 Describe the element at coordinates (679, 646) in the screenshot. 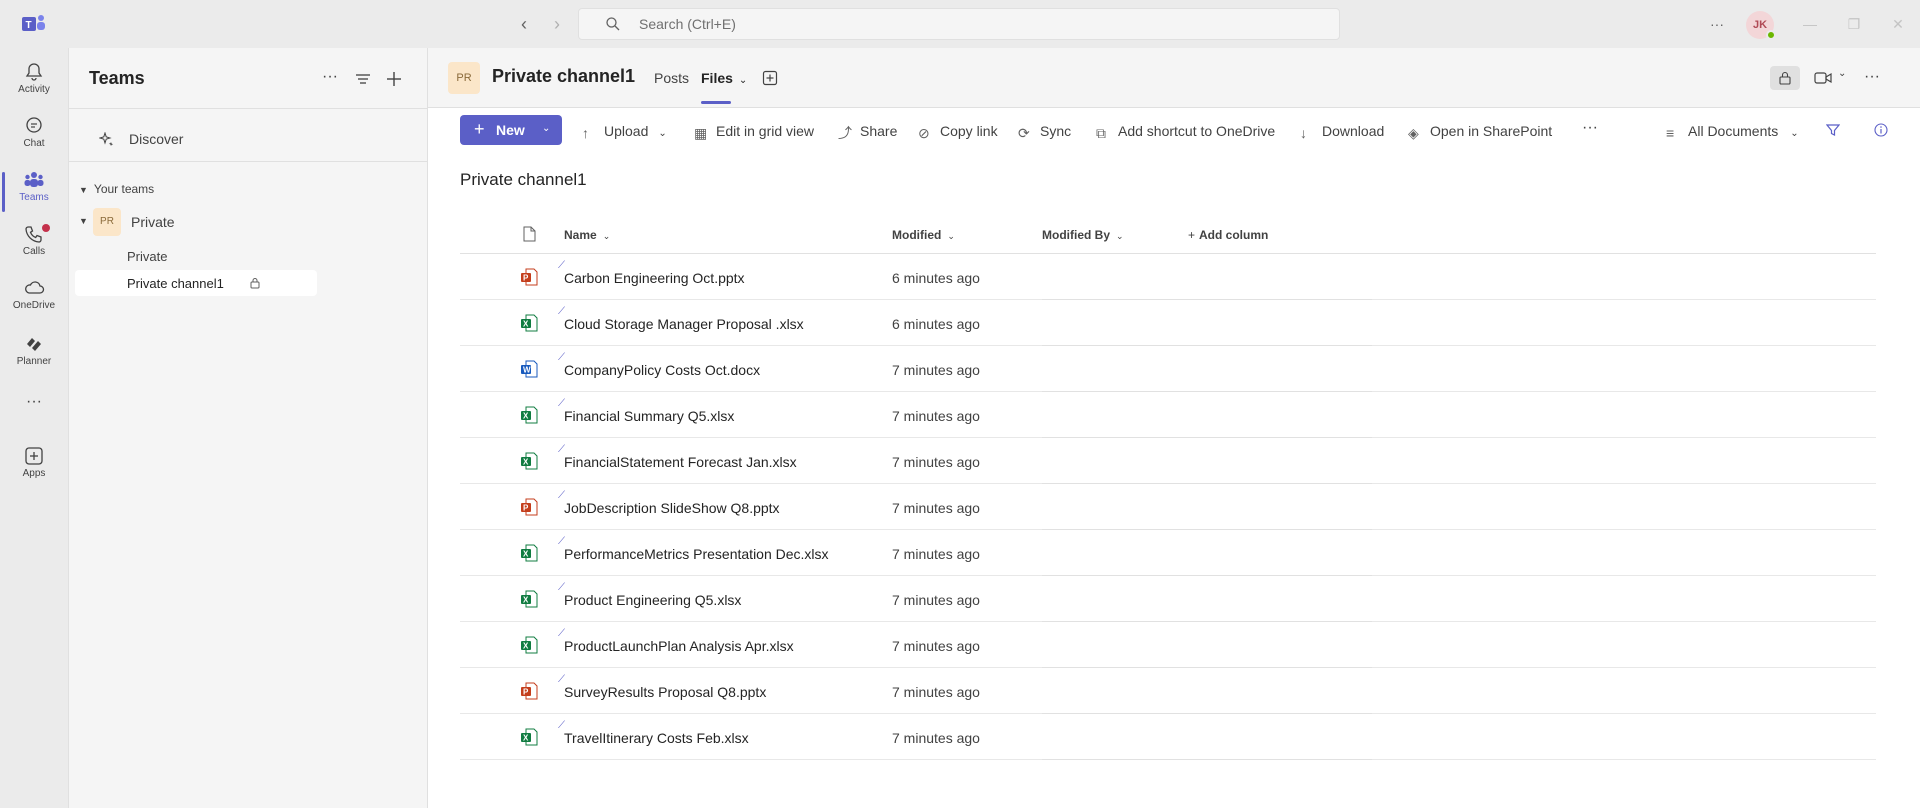

I see `file-name: ProductLaunchPlan Analysis Apr.xlsx` at that location.